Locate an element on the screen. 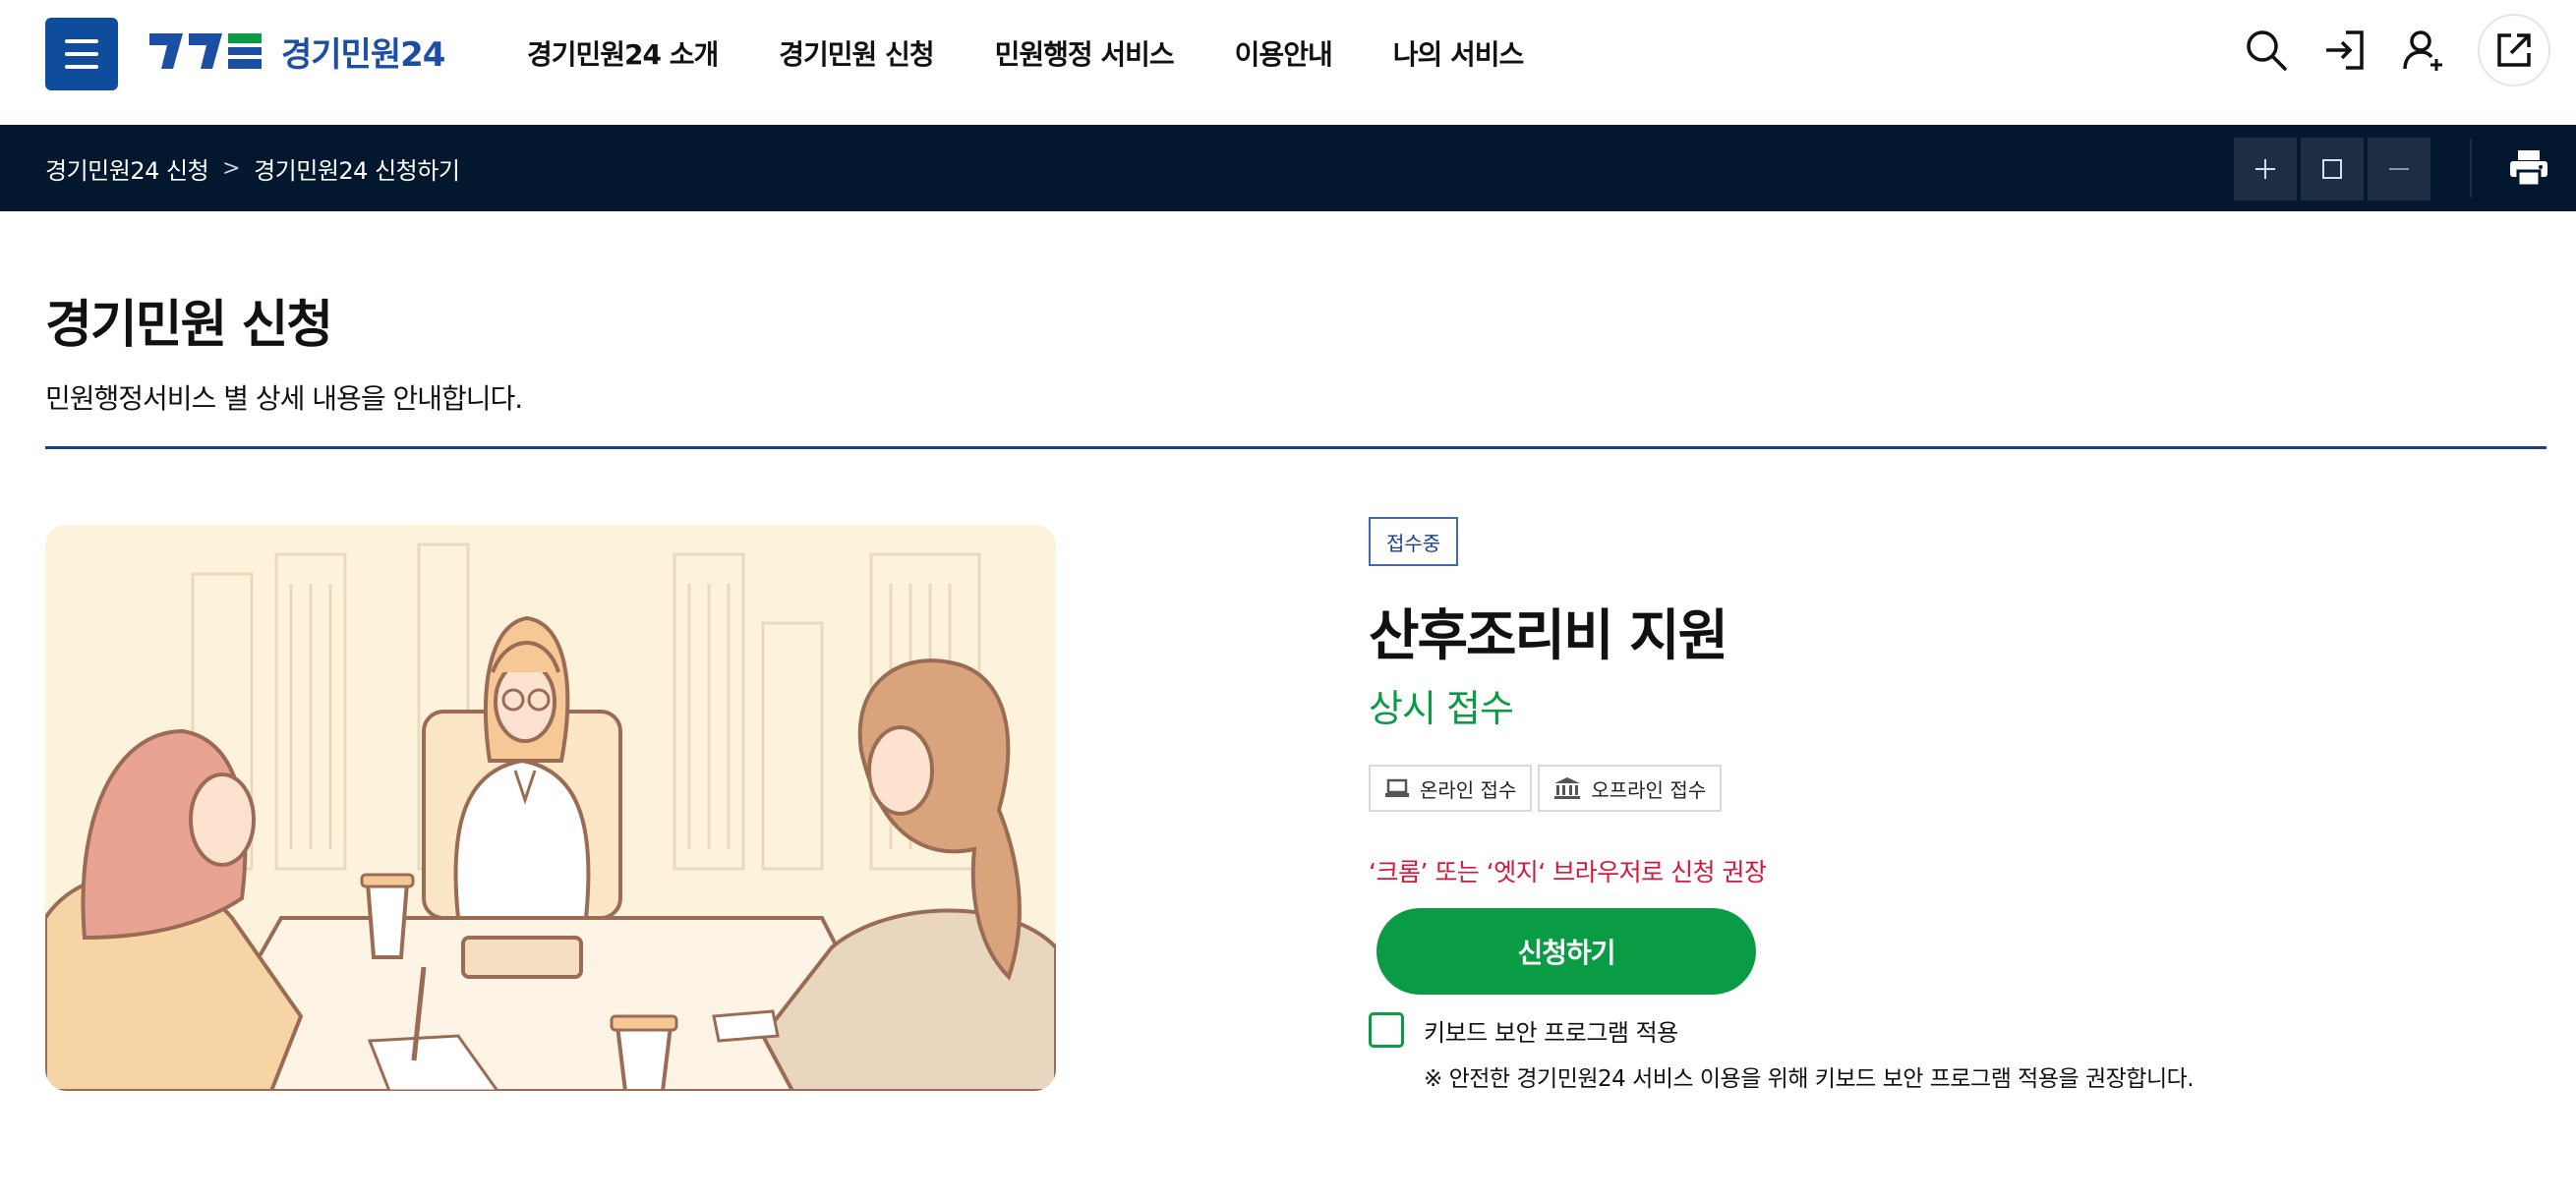 This screenshot has height=1201, width=2576. plus-icon is located at coordinates (2265, 169).